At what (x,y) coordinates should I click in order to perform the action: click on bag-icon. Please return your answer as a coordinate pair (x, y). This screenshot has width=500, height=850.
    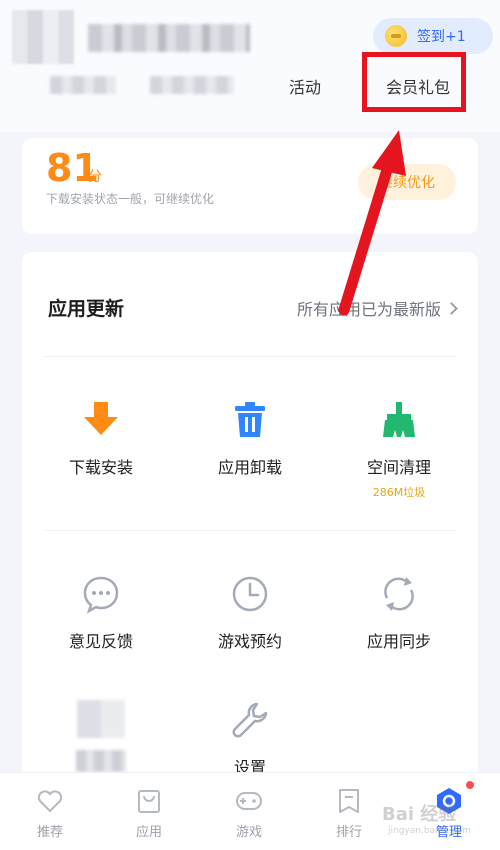
    Looking at the image, I should click on (149, 801).